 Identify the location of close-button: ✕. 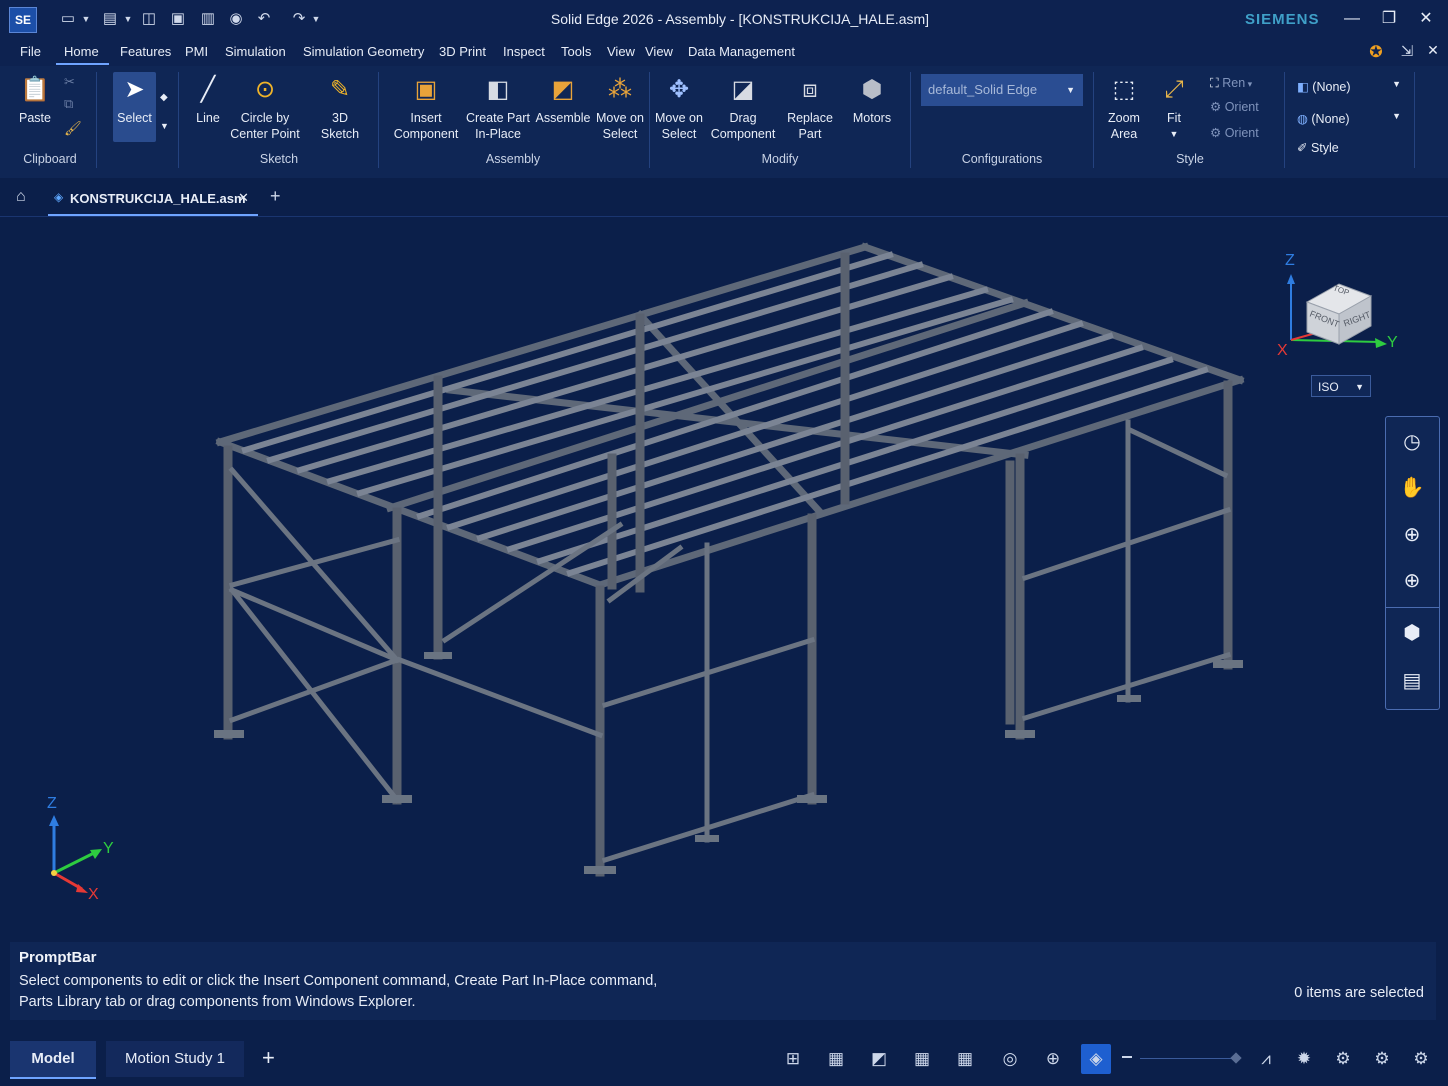
(1426, 19).